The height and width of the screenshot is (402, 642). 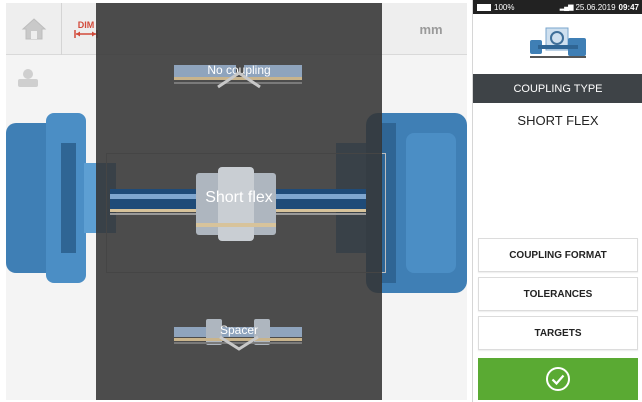 I want to click on battery-indicator: 100%, so click(x=495, y=7).